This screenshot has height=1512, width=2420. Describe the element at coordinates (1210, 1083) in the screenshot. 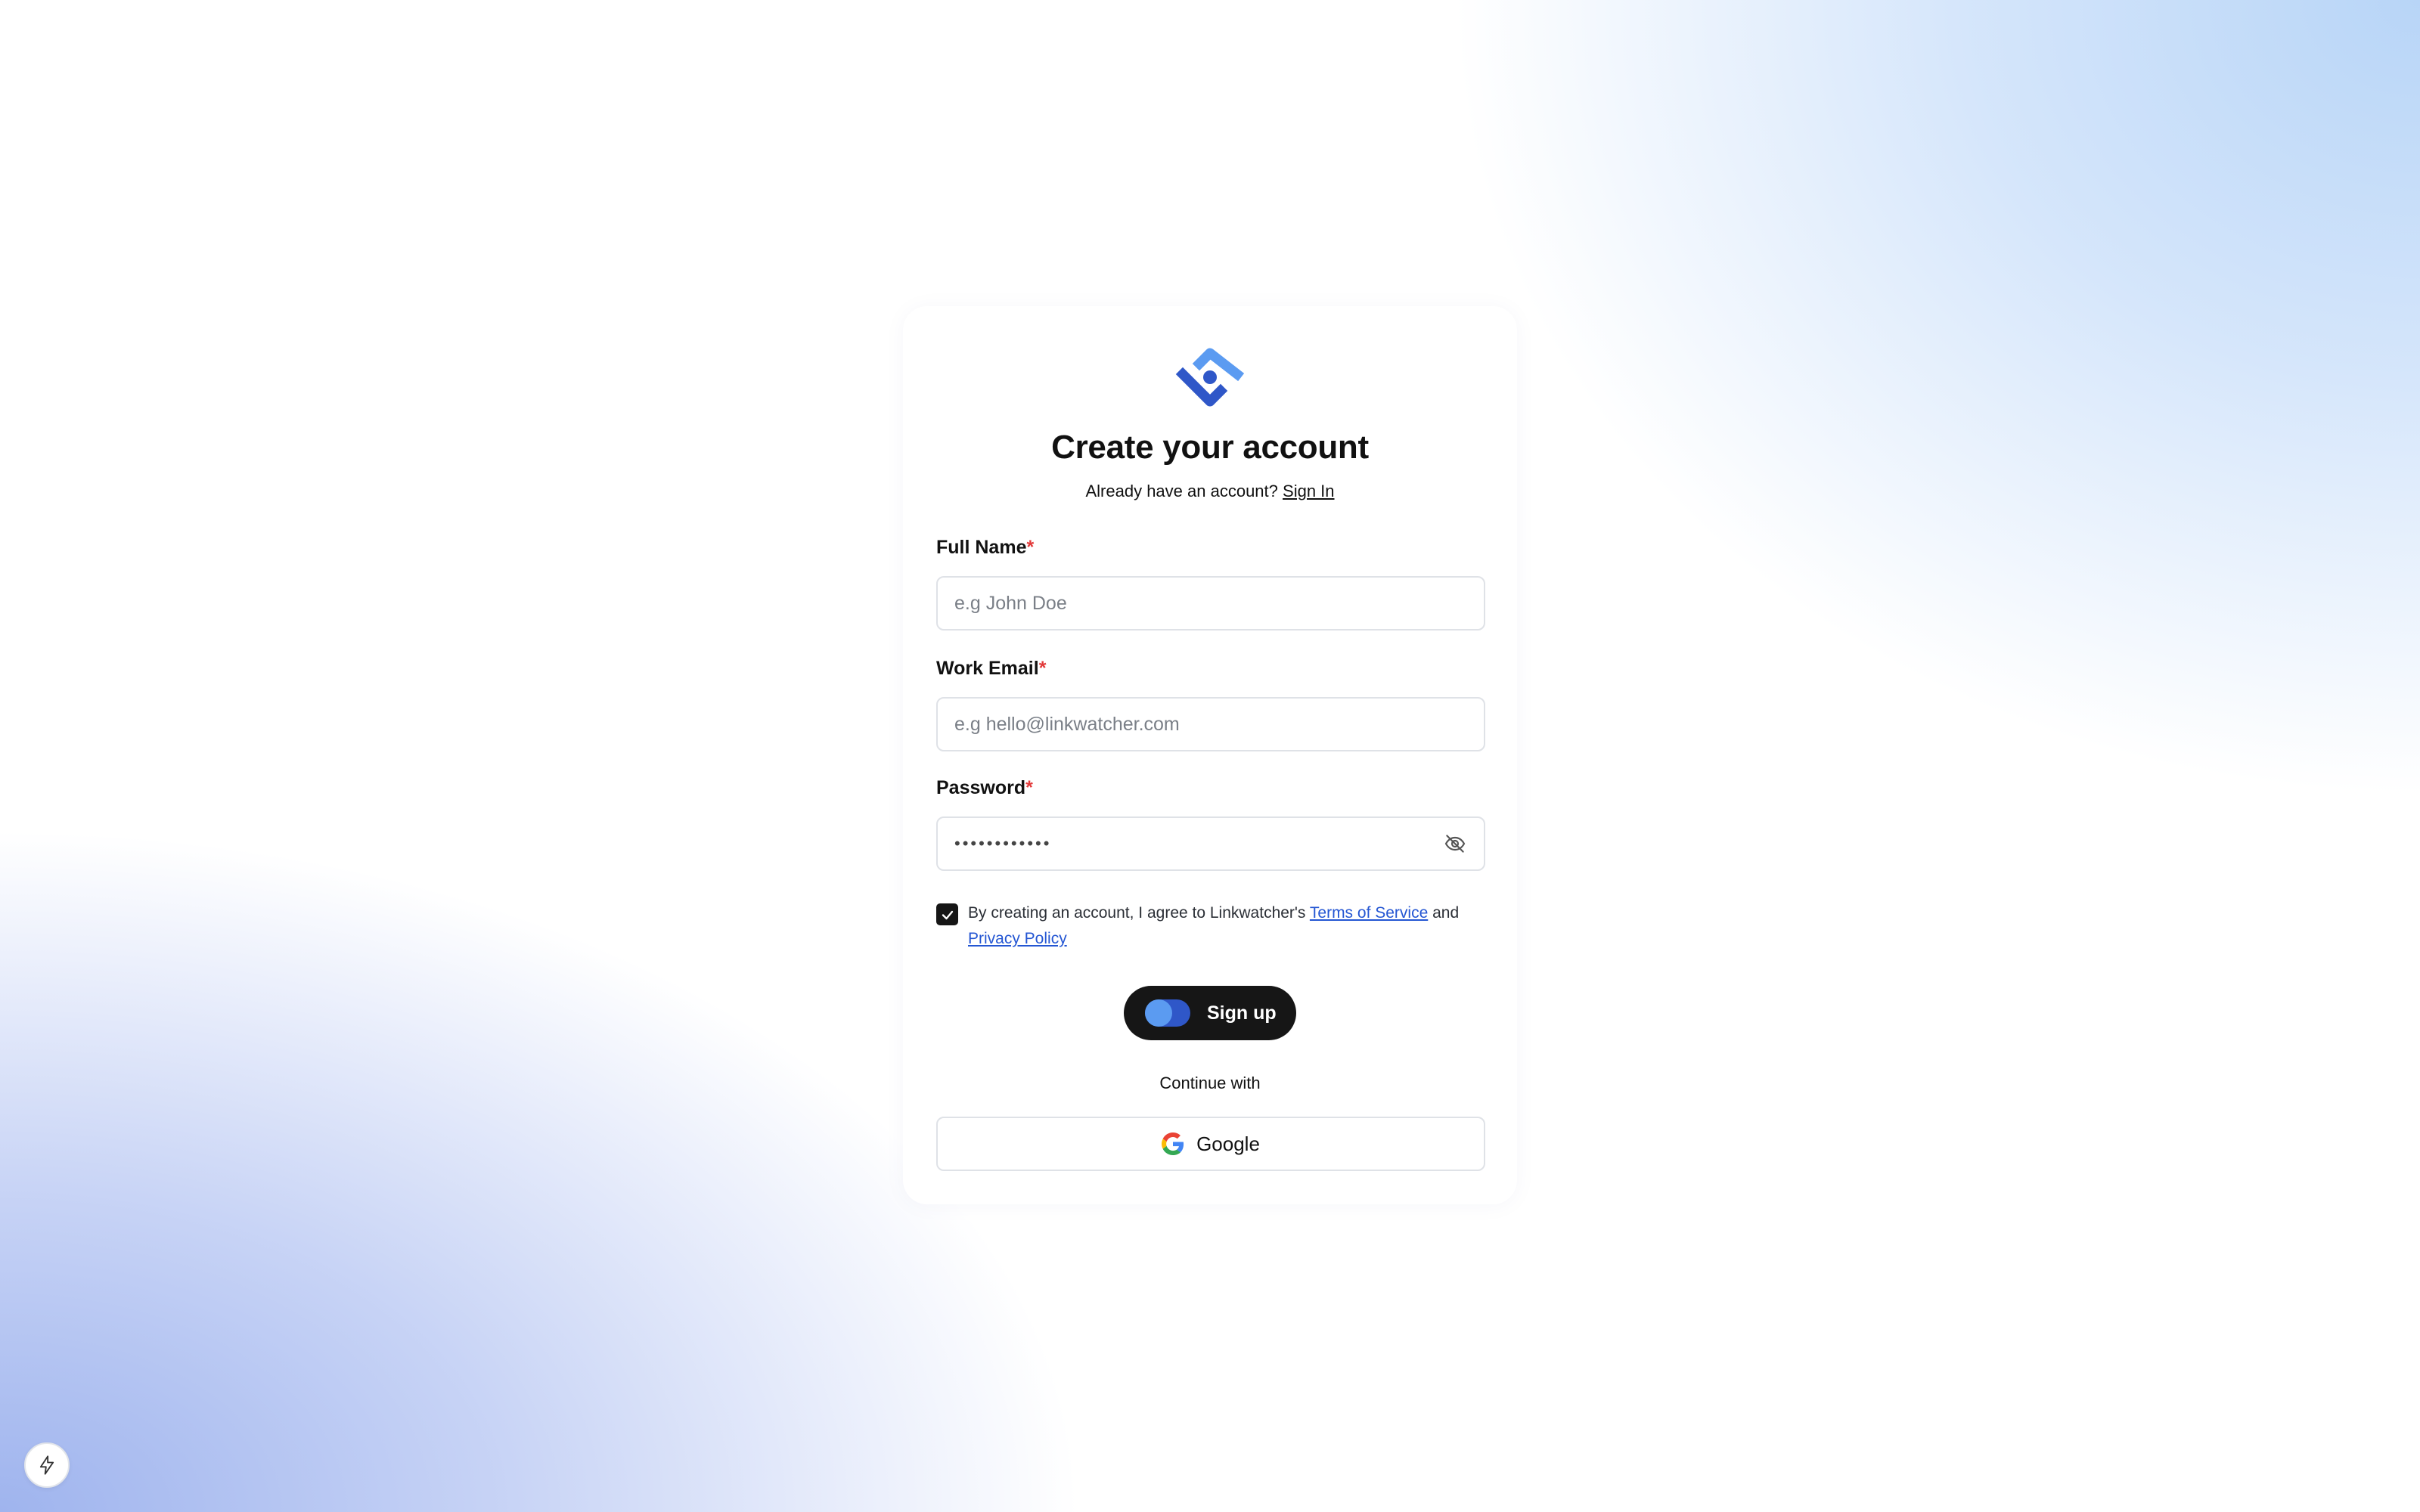

I see `continue-with-text: Continue with` at that location.